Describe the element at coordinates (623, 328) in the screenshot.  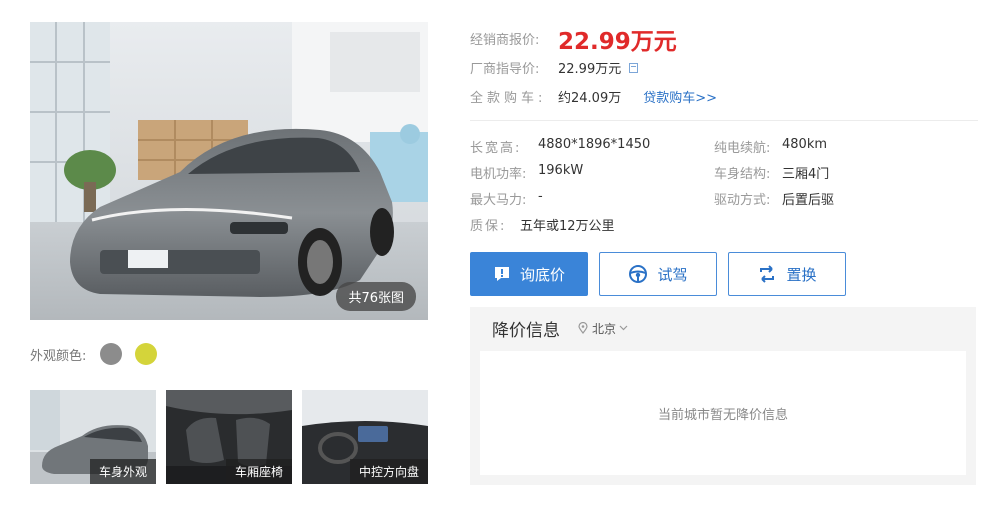
I see `chevron-down-icon` at that location.